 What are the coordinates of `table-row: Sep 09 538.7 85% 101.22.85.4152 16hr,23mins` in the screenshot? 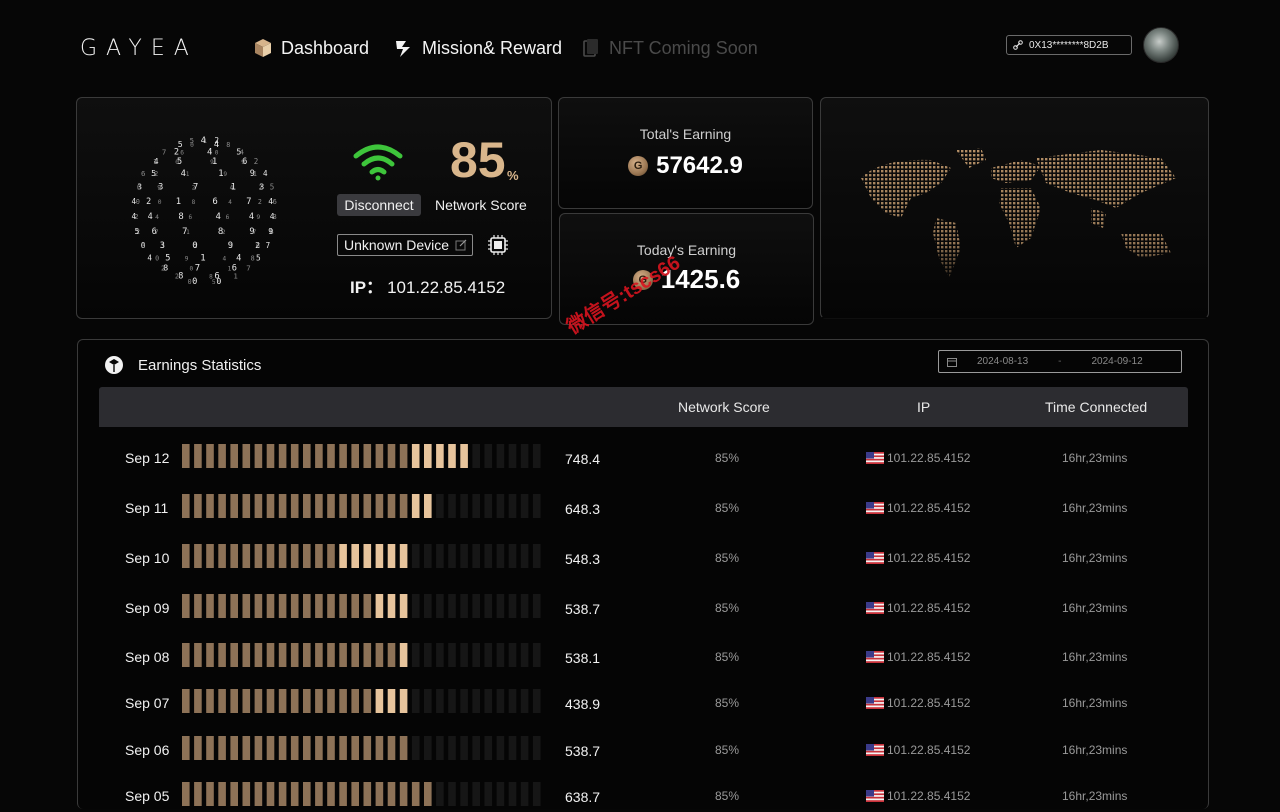 It's located at (644, 609).